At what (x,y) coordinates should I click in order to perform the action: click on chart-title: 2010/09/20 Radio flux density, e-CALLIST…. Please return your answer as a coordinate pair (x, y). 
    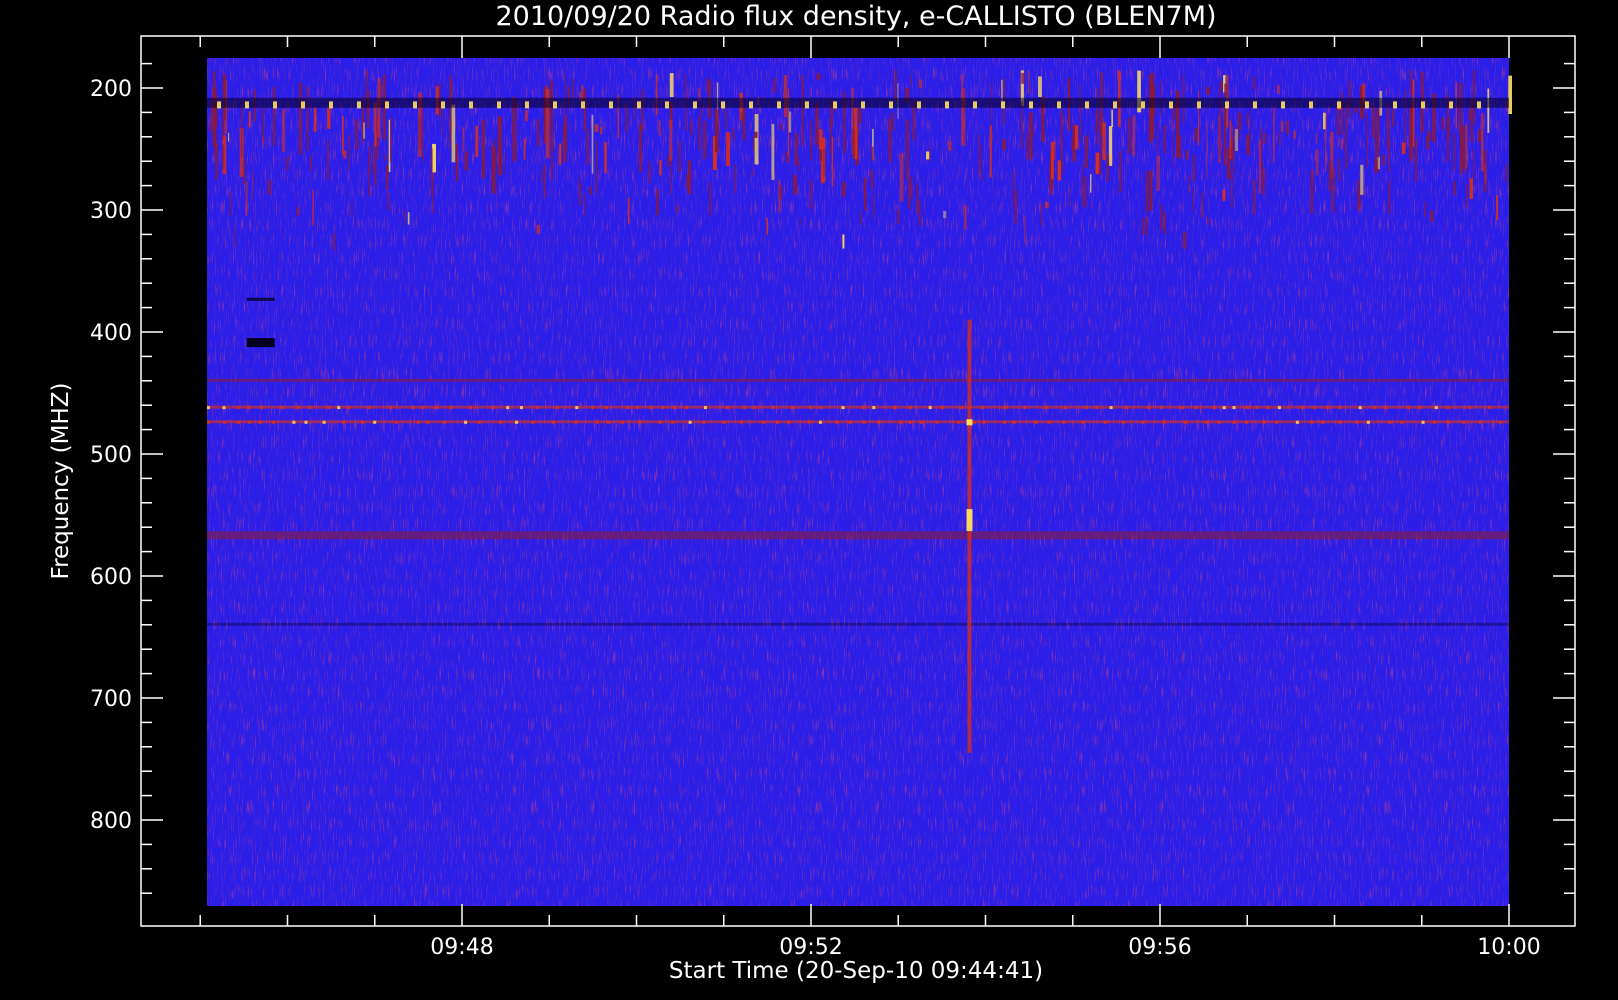
    Looking at the image, I should click on (855, 16).